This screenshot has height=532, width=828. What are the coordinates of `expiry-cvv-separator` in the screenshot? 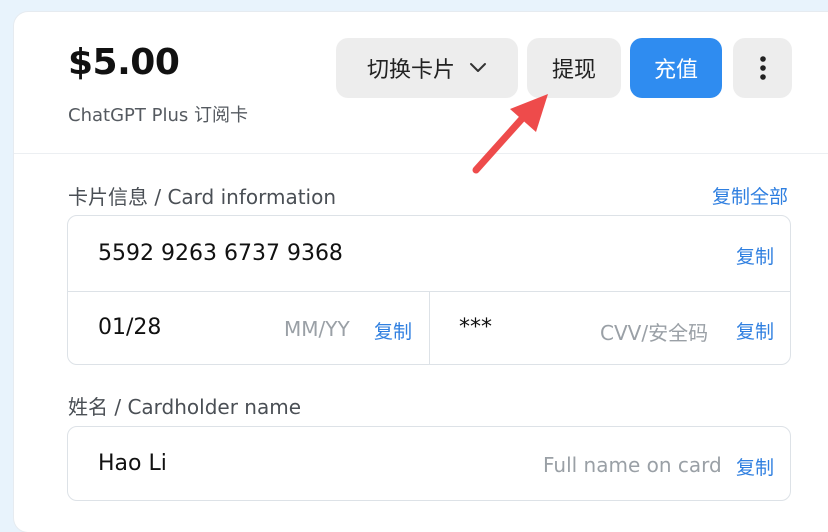 It's located at (429, 327).